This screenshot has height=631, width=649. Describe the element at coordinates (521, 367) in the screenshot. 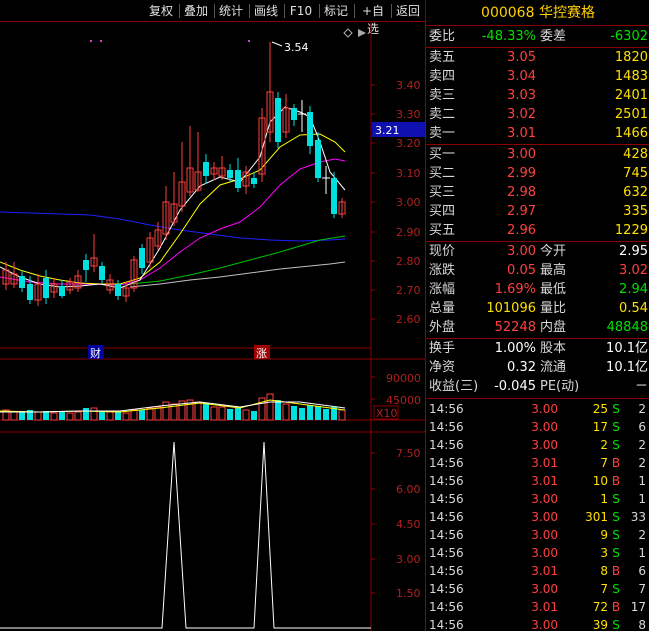

I see `net-asset-value: 0.32` at that location.